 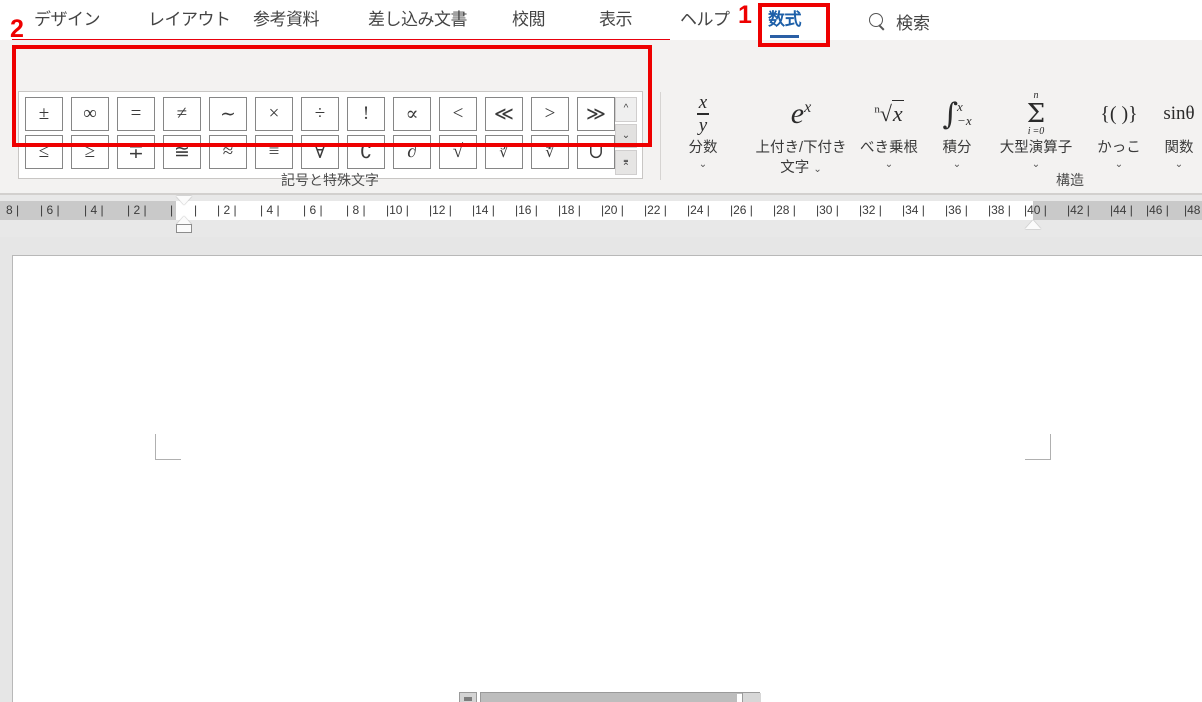 What do you see at coordinates (705, 21) in the screenshot?
I see `tab-help: ヘルプ` at bounding box center [705, 21].